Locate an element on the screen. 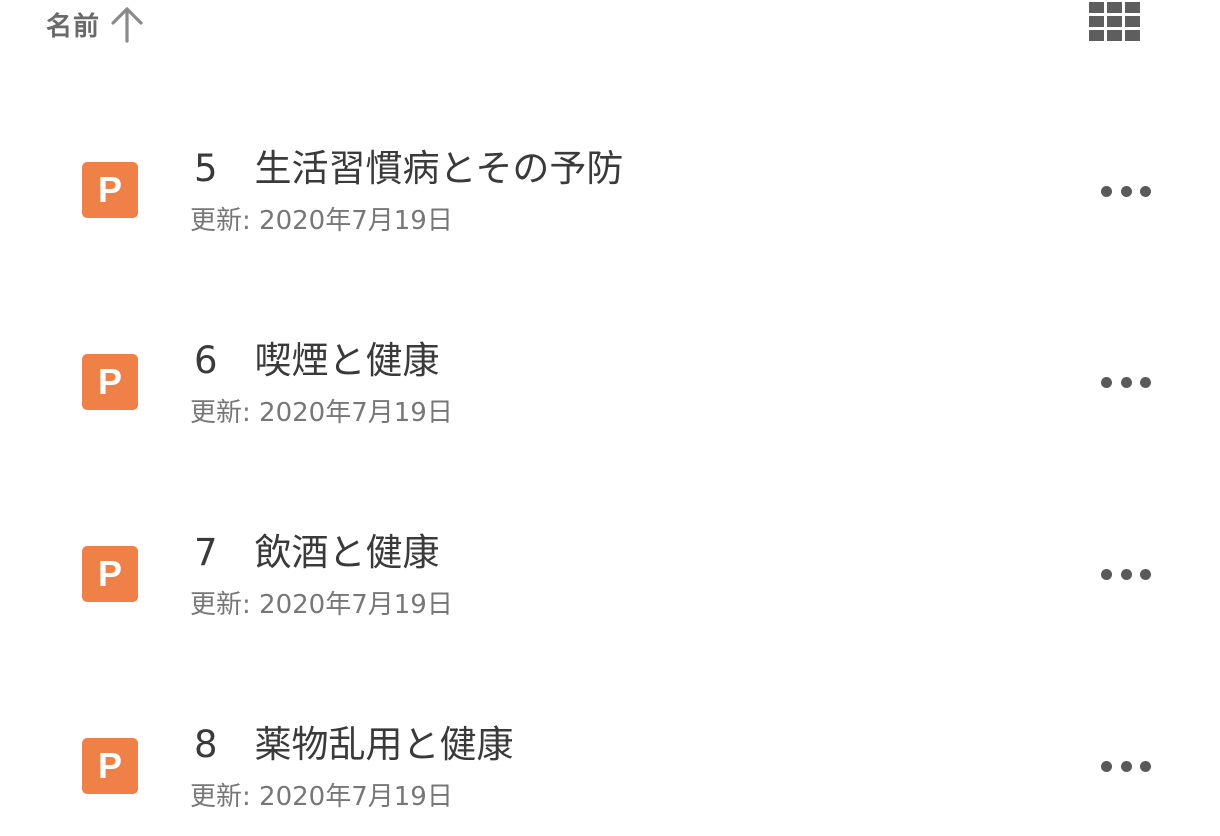 This screenshot has width=1220, height=836. sort-label: 名前 is located at coordinates (73, 26).